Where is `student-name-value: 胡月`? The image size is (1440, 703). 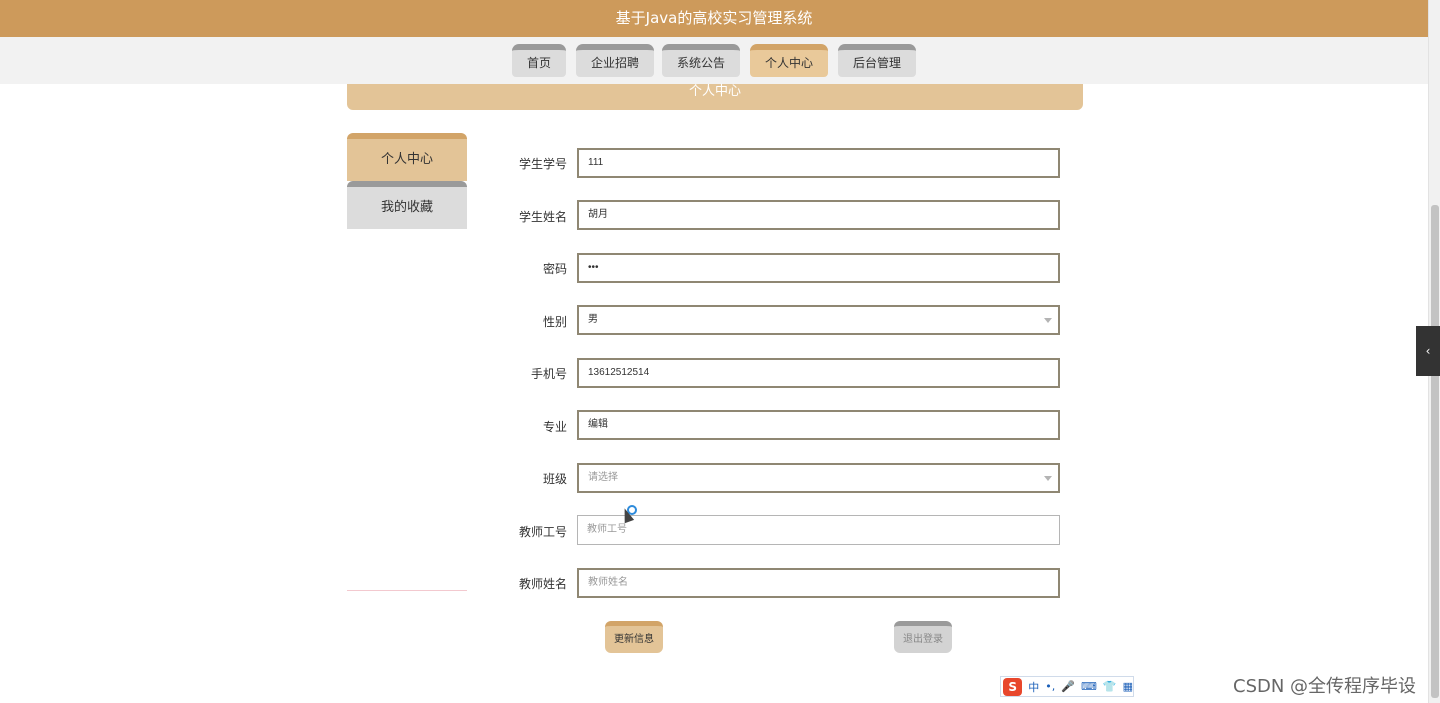 student-name-value: 胡月 is located at coordinates (598, 214).